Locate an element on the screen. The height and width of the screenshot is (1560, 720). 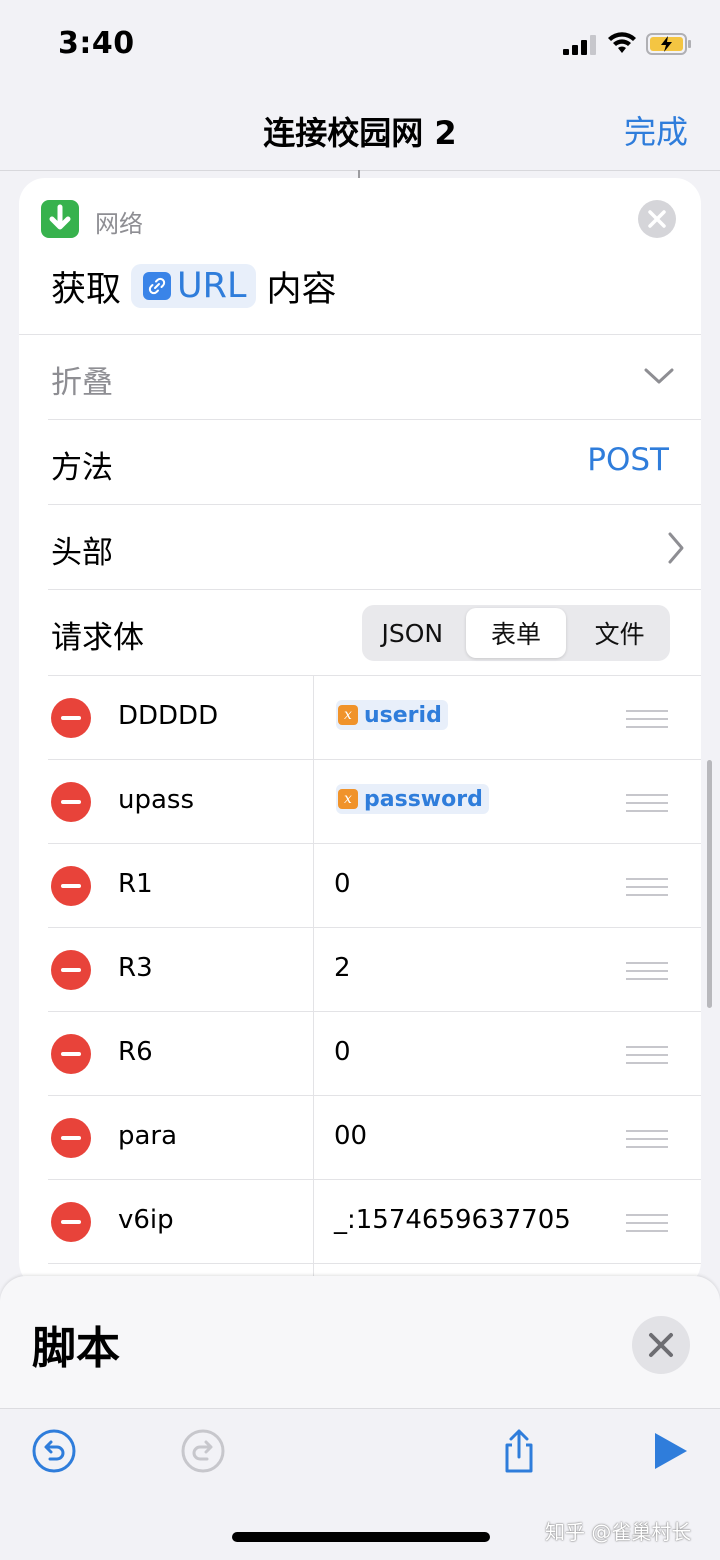
action-header: 网络 获取 URL 内容 is located at coordinates (360, 256).